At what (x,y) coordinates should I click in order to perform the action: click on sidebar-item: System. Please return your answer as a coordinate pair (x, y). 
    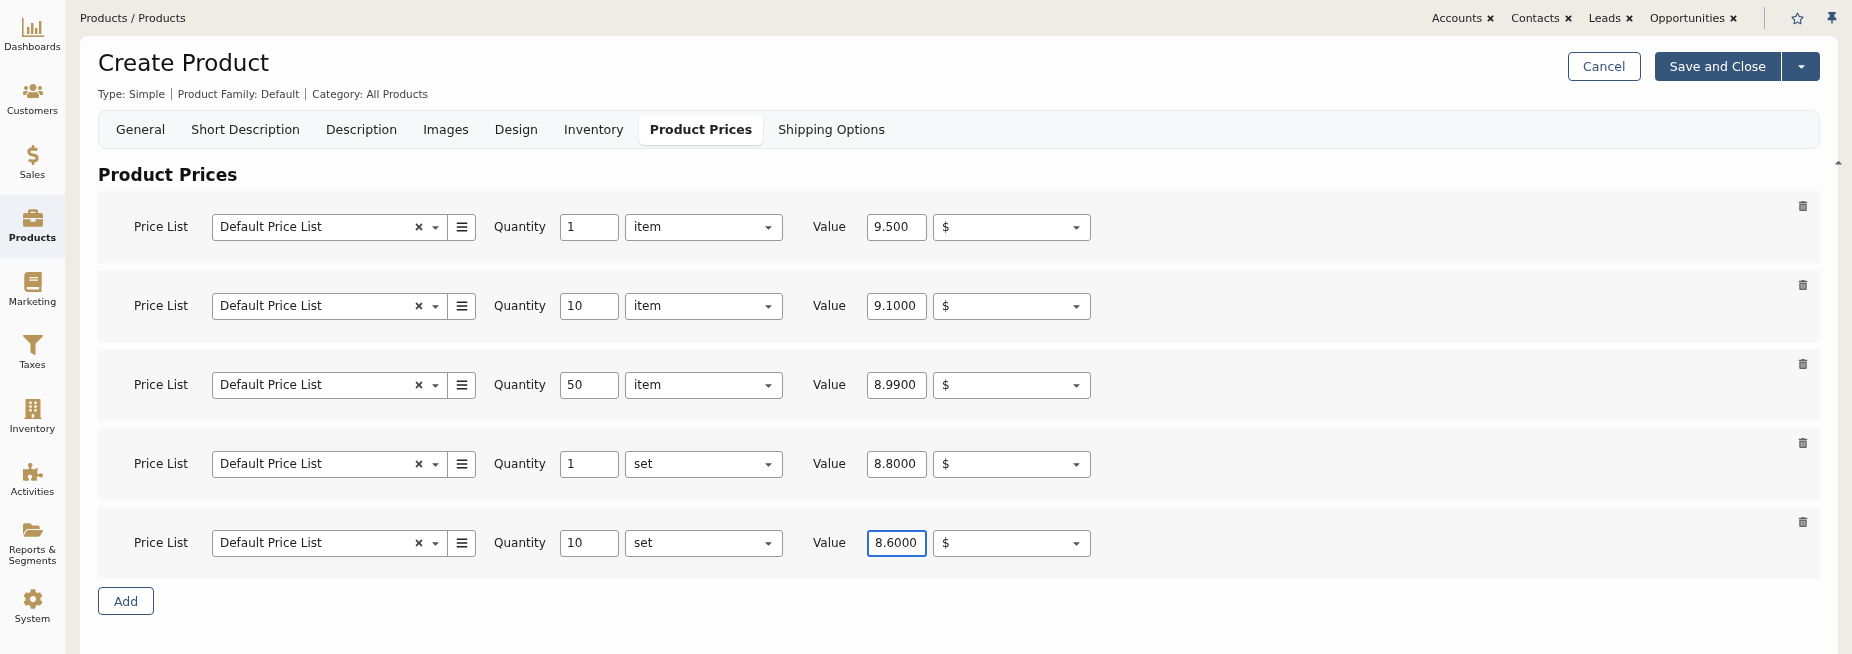
    Looking at the image, I should click on (32, 607).